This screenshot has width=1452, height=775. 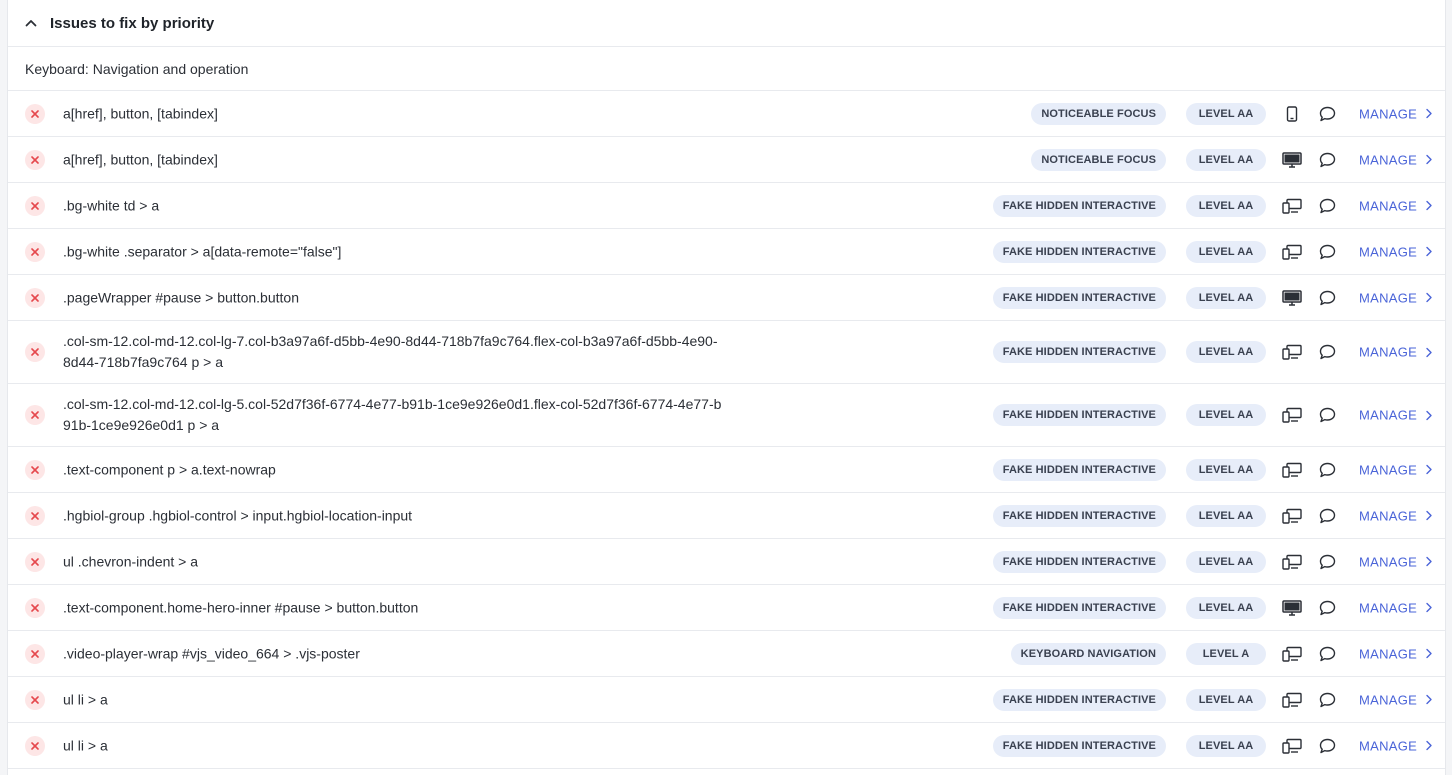 What do you see at coordinates (31, 23) in the screenshot?
I see `chevron-up-icon` at bounding box center [31, 23].